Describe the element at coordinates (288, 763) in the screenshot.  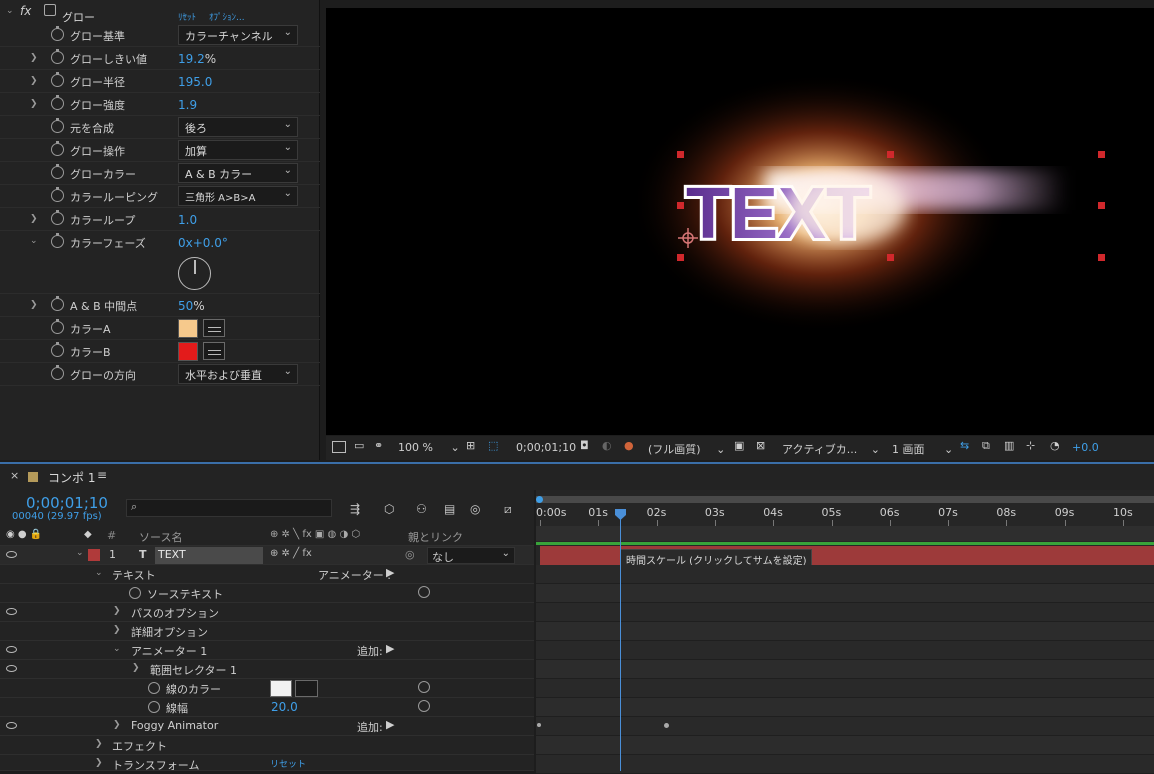
I see `transform-reset-link: リセット` at that location.